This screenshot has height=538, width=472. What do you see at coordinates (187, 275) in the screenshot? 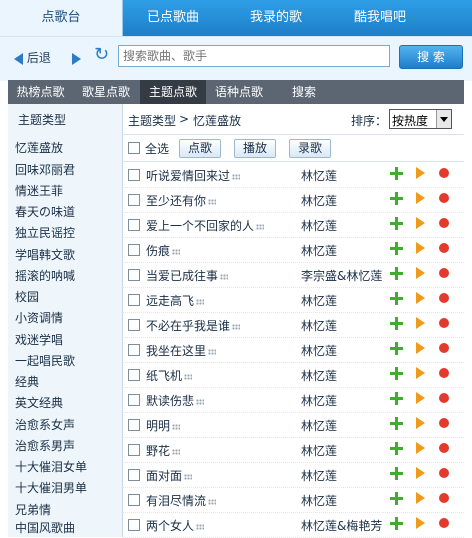
I see `song-title: 当爱已成往事` at bounding box center [187, 275].